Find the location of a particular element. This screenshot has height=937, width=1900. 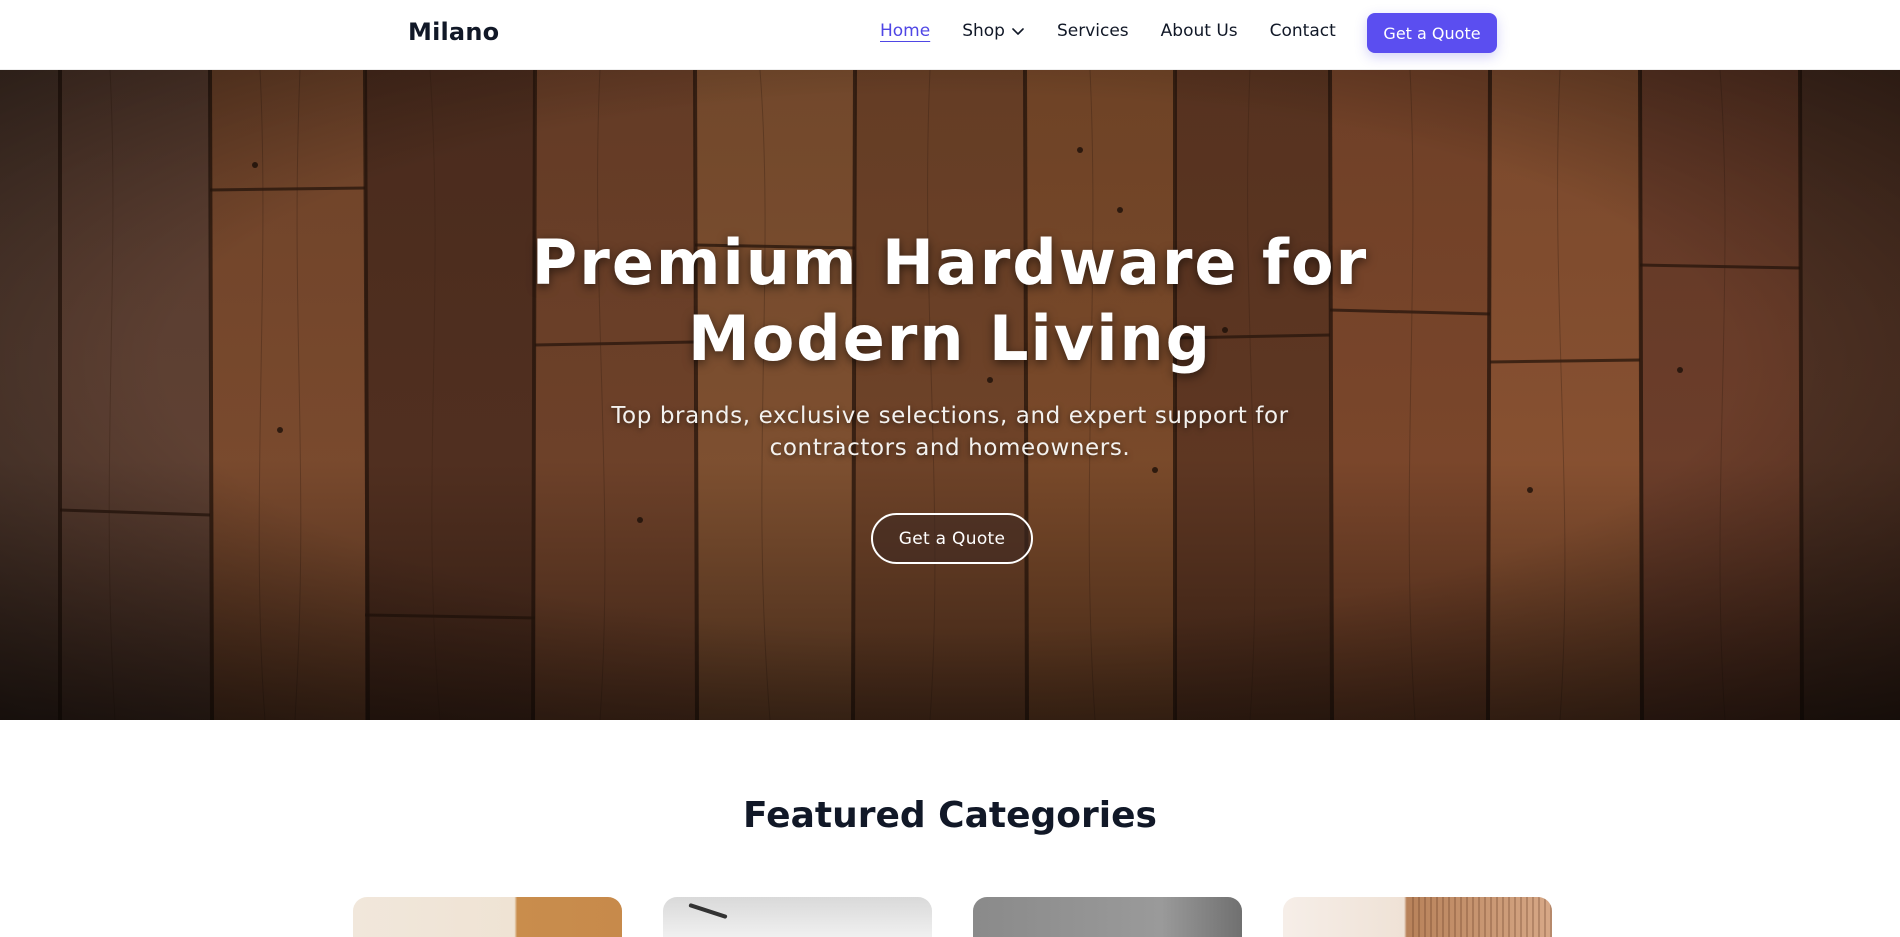

nav-home: Home is located at coordinates (905, 31).